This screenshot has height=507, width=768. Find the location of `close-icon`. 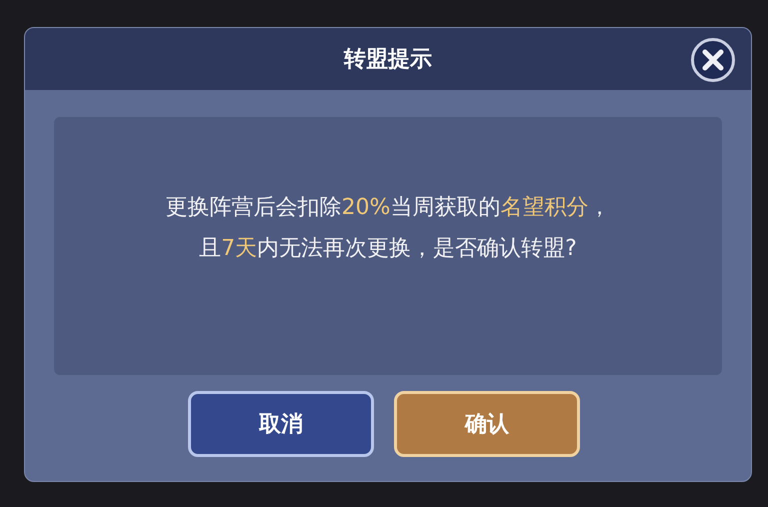

close-icon is located at coordinates (713, 60).